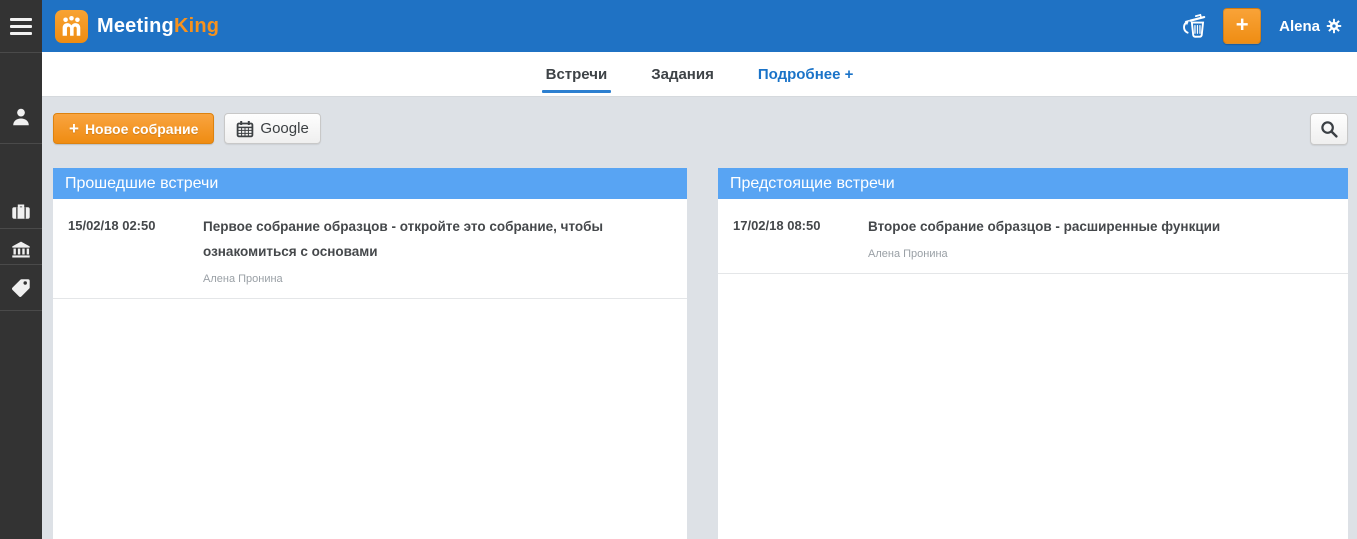  I want to click on plus-icon: +, so click(74, 128).